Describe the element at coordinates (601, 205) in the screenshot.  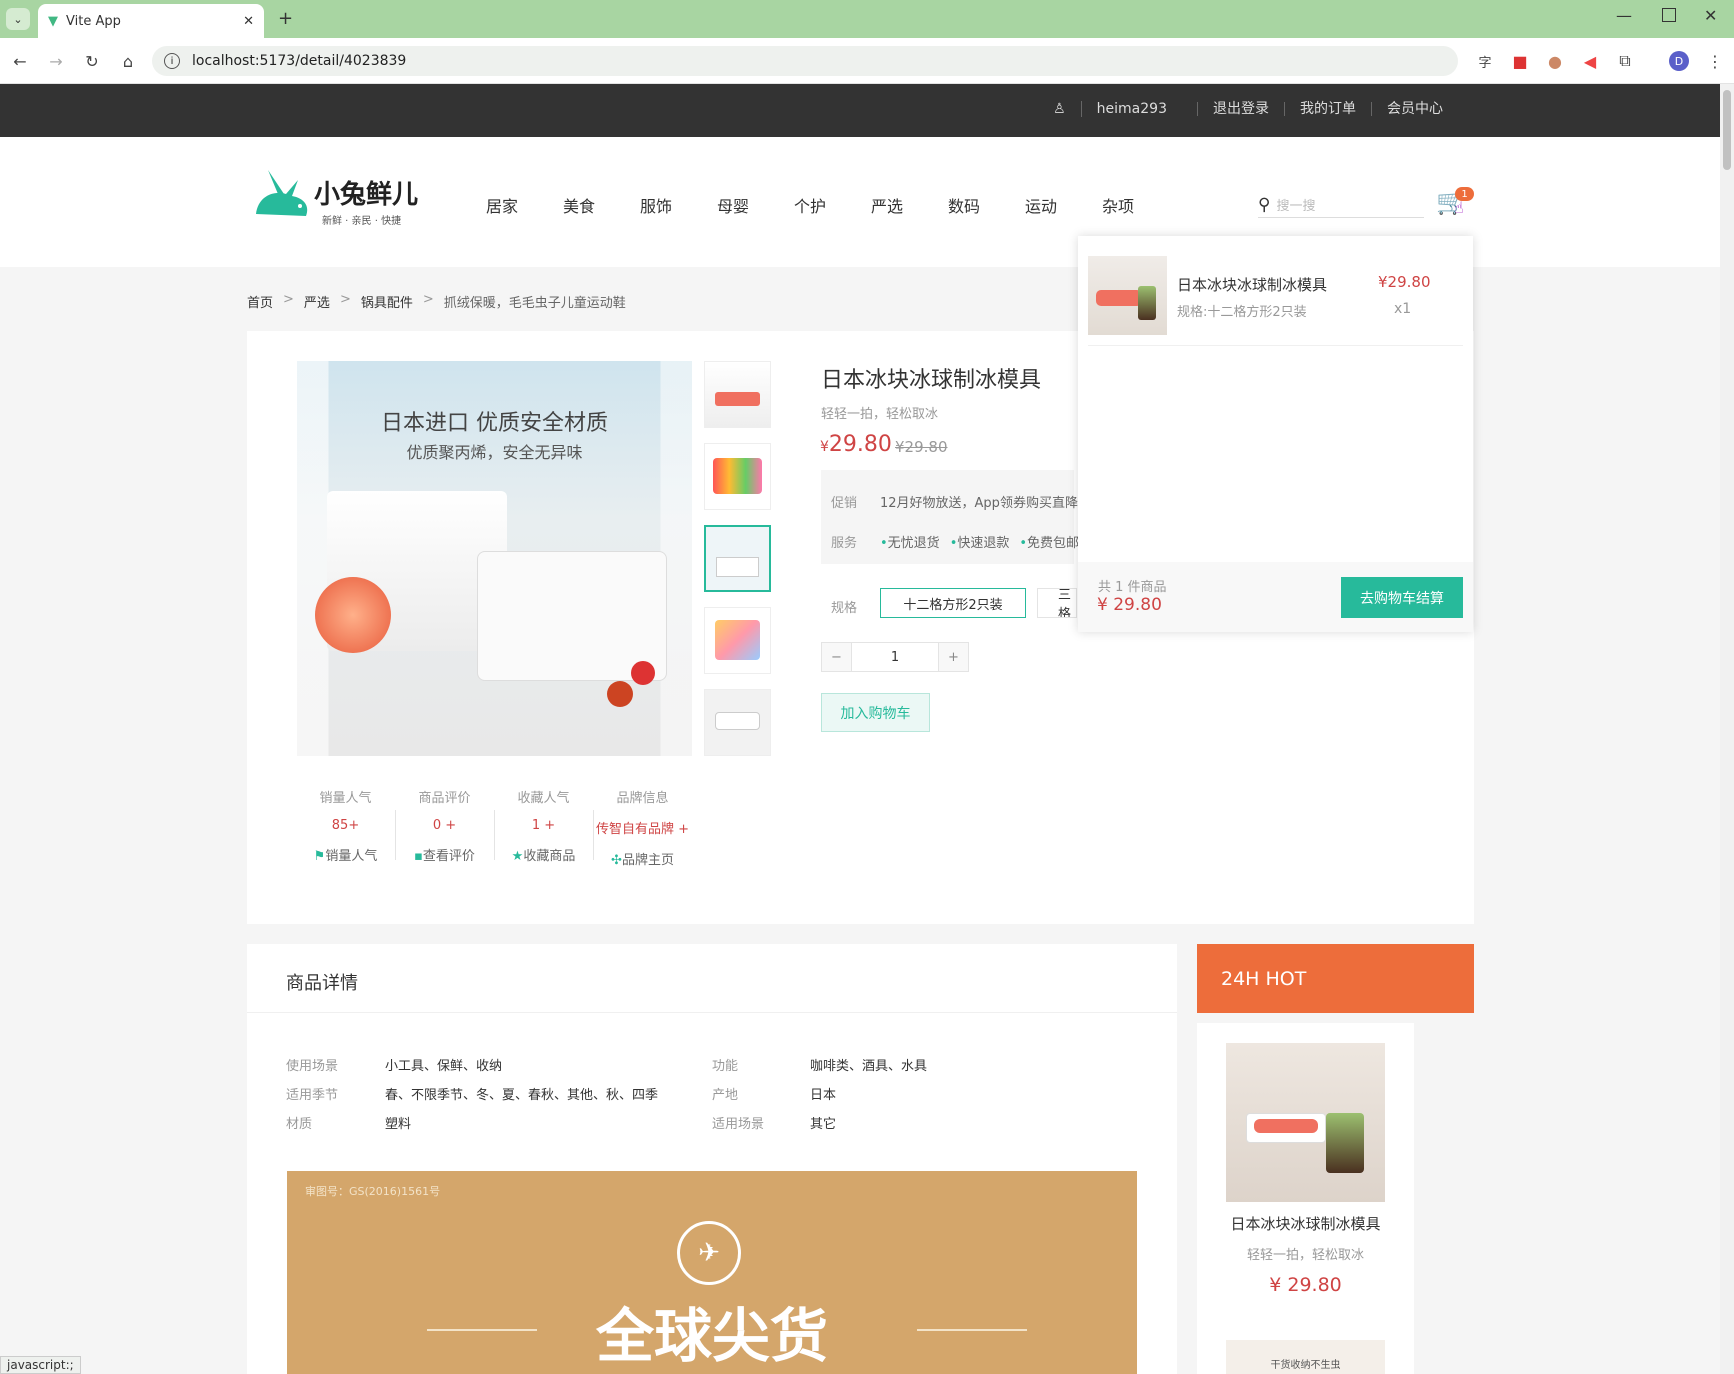
I see `nav-item: 美食` at that location.